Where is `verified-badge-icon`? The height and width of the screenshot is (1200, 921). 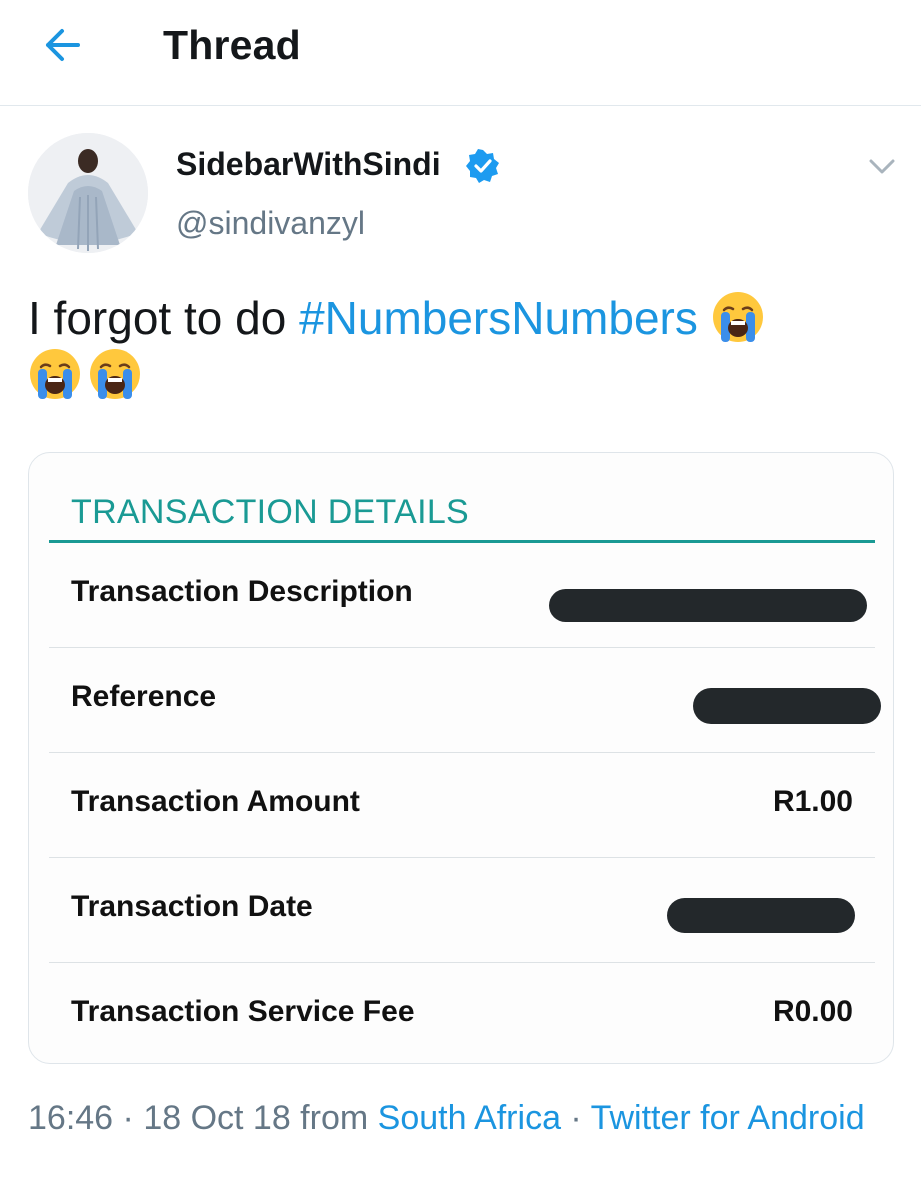 verified-badge-icon is located at coordinates (482, 166).